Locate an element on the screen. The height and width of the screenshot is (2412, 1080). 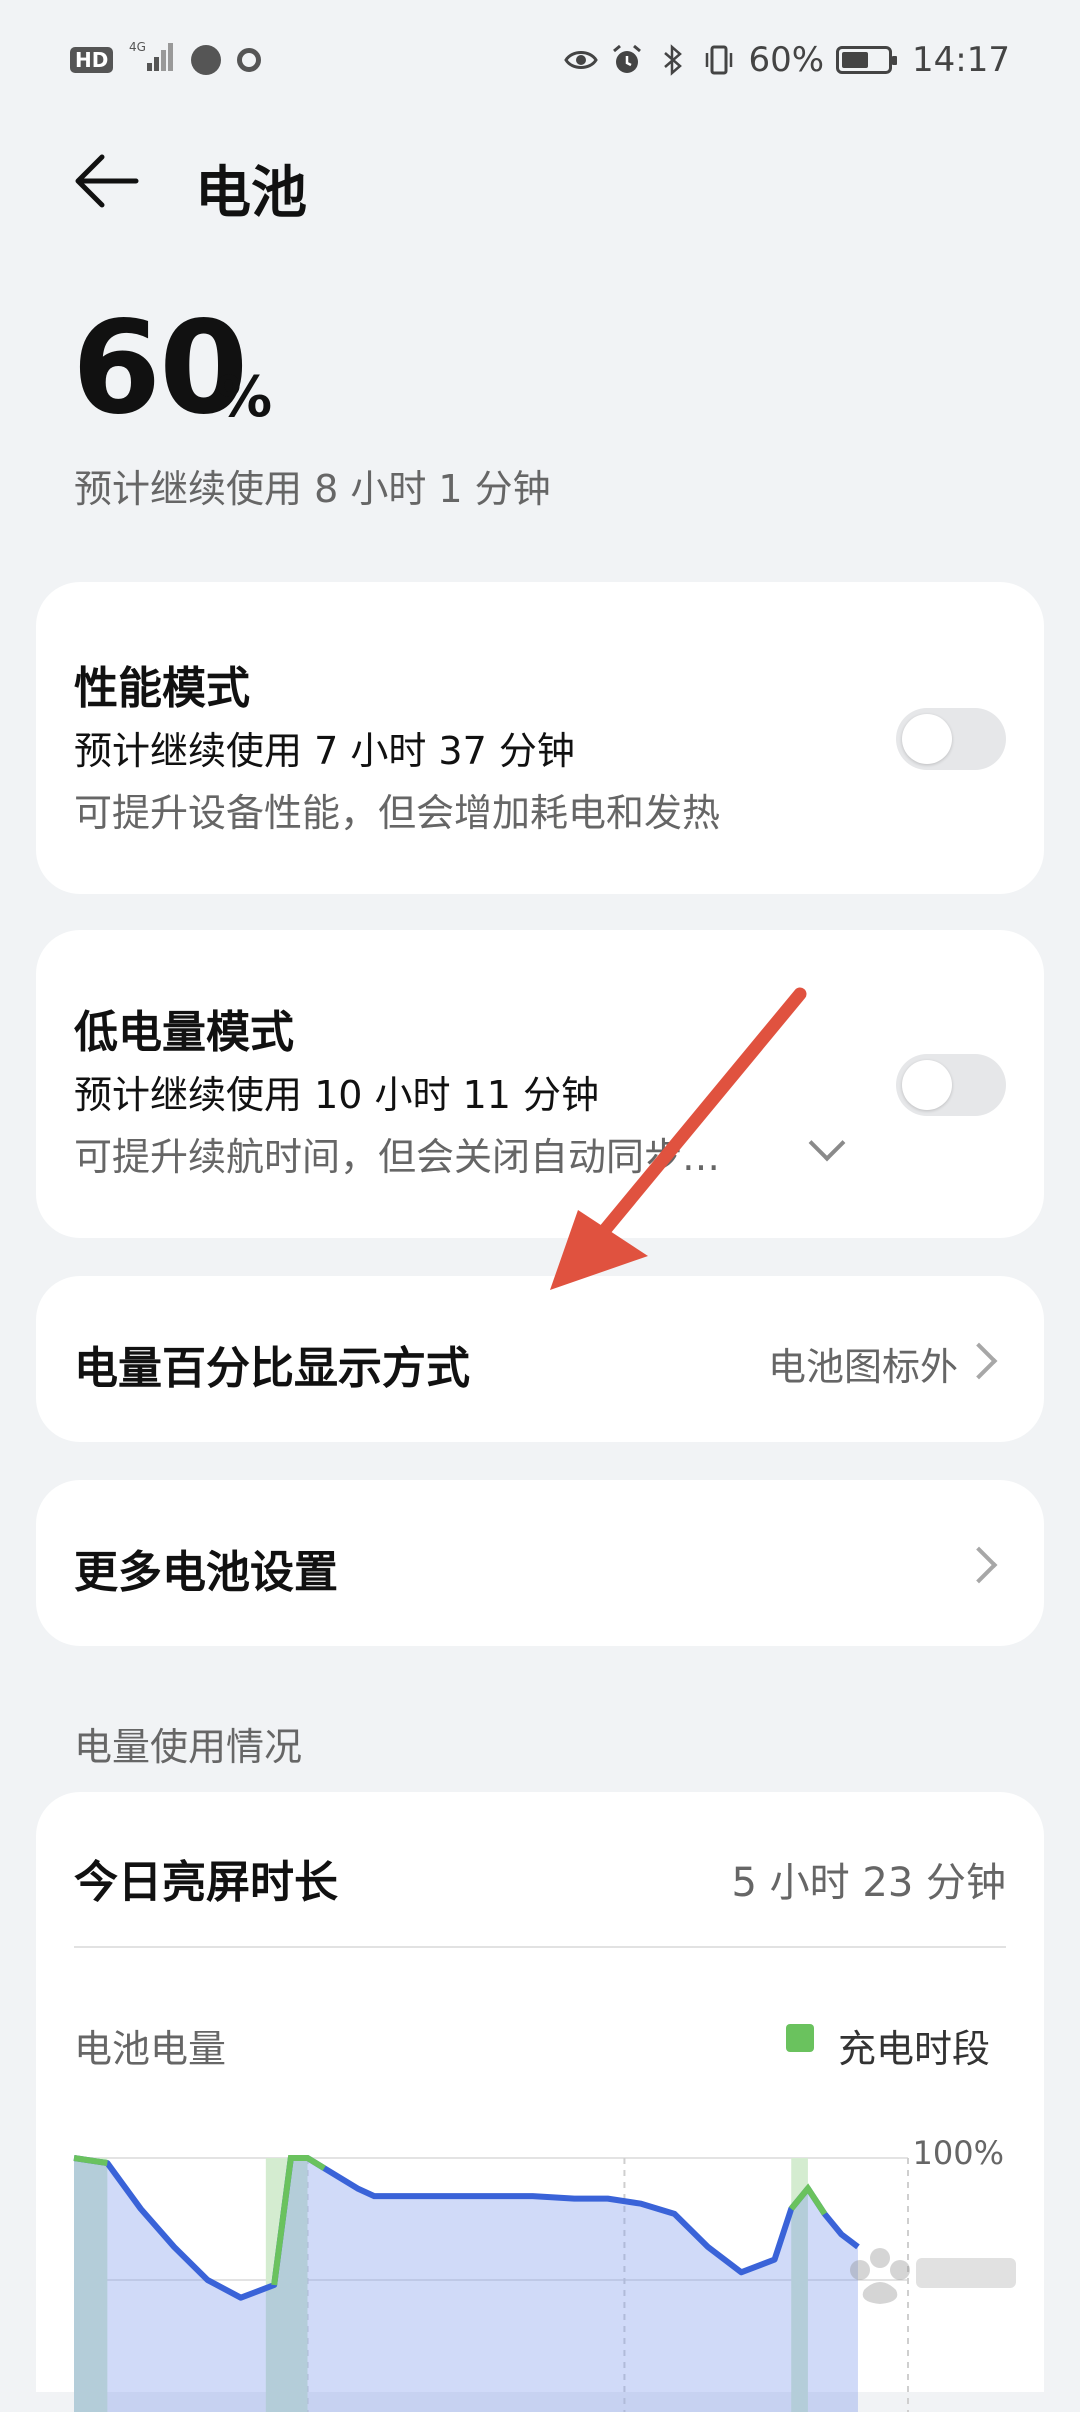
charging-legend-label: 充电时段 is located at coordinates (914, 2049).